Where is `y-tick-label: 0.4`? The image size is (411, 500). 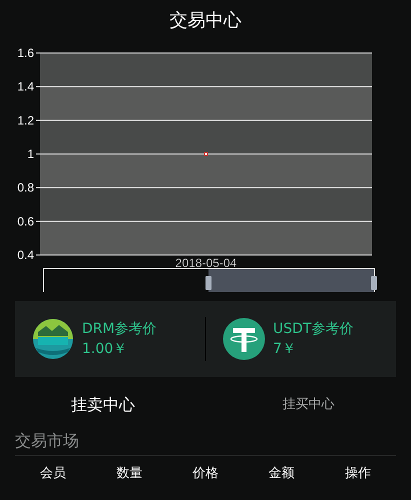 y-tick-label: 0.4 is located at coordinates (25, 255).